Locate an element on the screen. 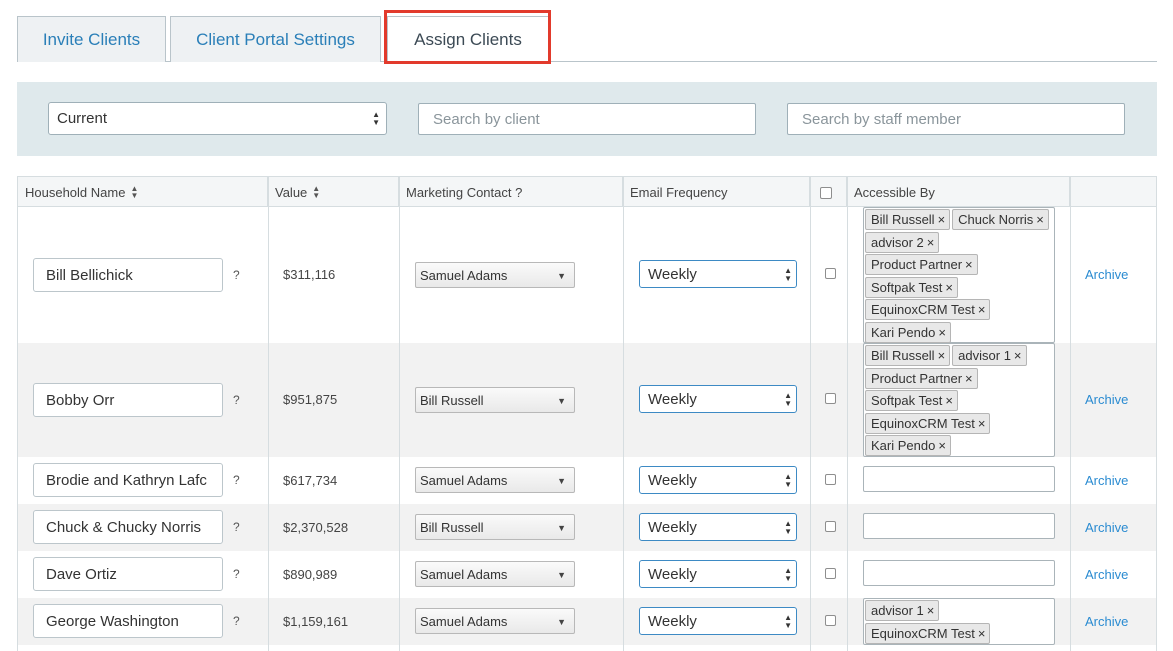 Image resolution: width=1173 pixels, height=651 pixels. accessible-by-tags: advisor 1 × EquinoxCRM Test × is located at coordinates (959, 621).